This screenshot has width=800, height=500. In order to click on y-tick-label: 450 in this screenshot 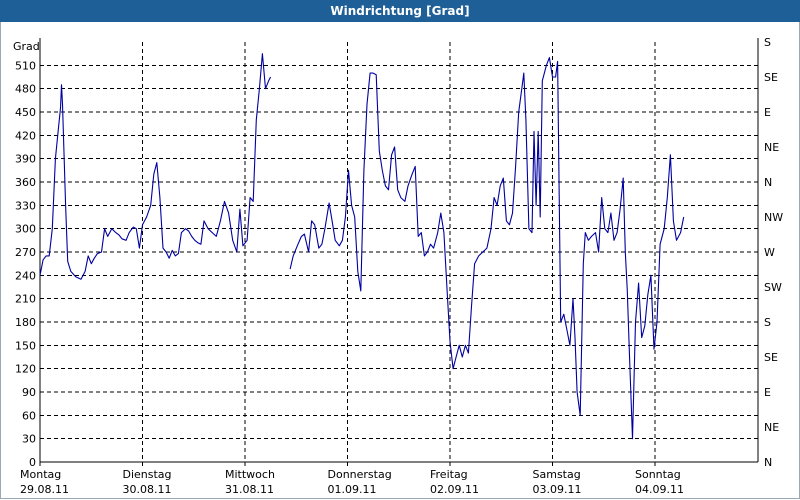, I will do `click(25, 112)`.